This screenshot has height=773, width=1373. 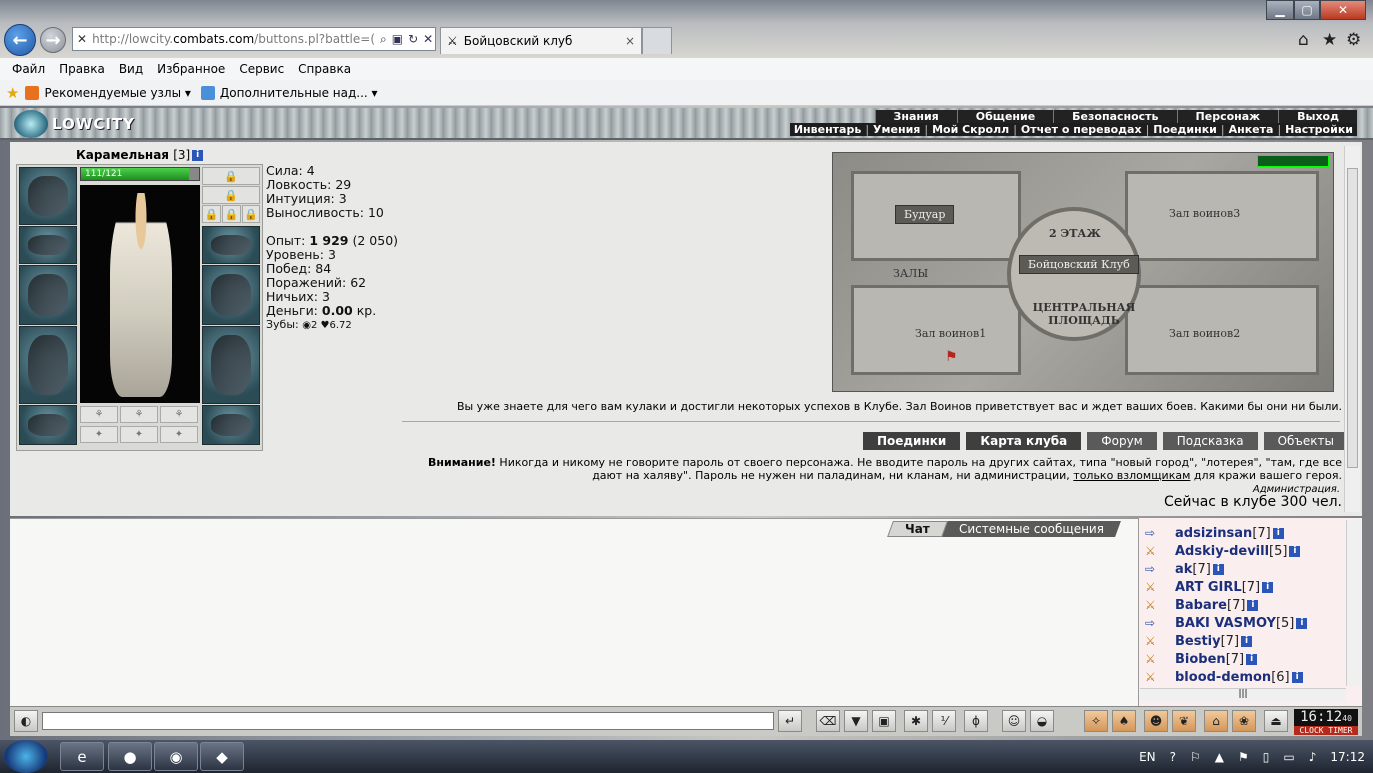 What do you see at coordinates (231, 365) in the screenshot?
I see `pants-slot` at bounding box center [231, 365].